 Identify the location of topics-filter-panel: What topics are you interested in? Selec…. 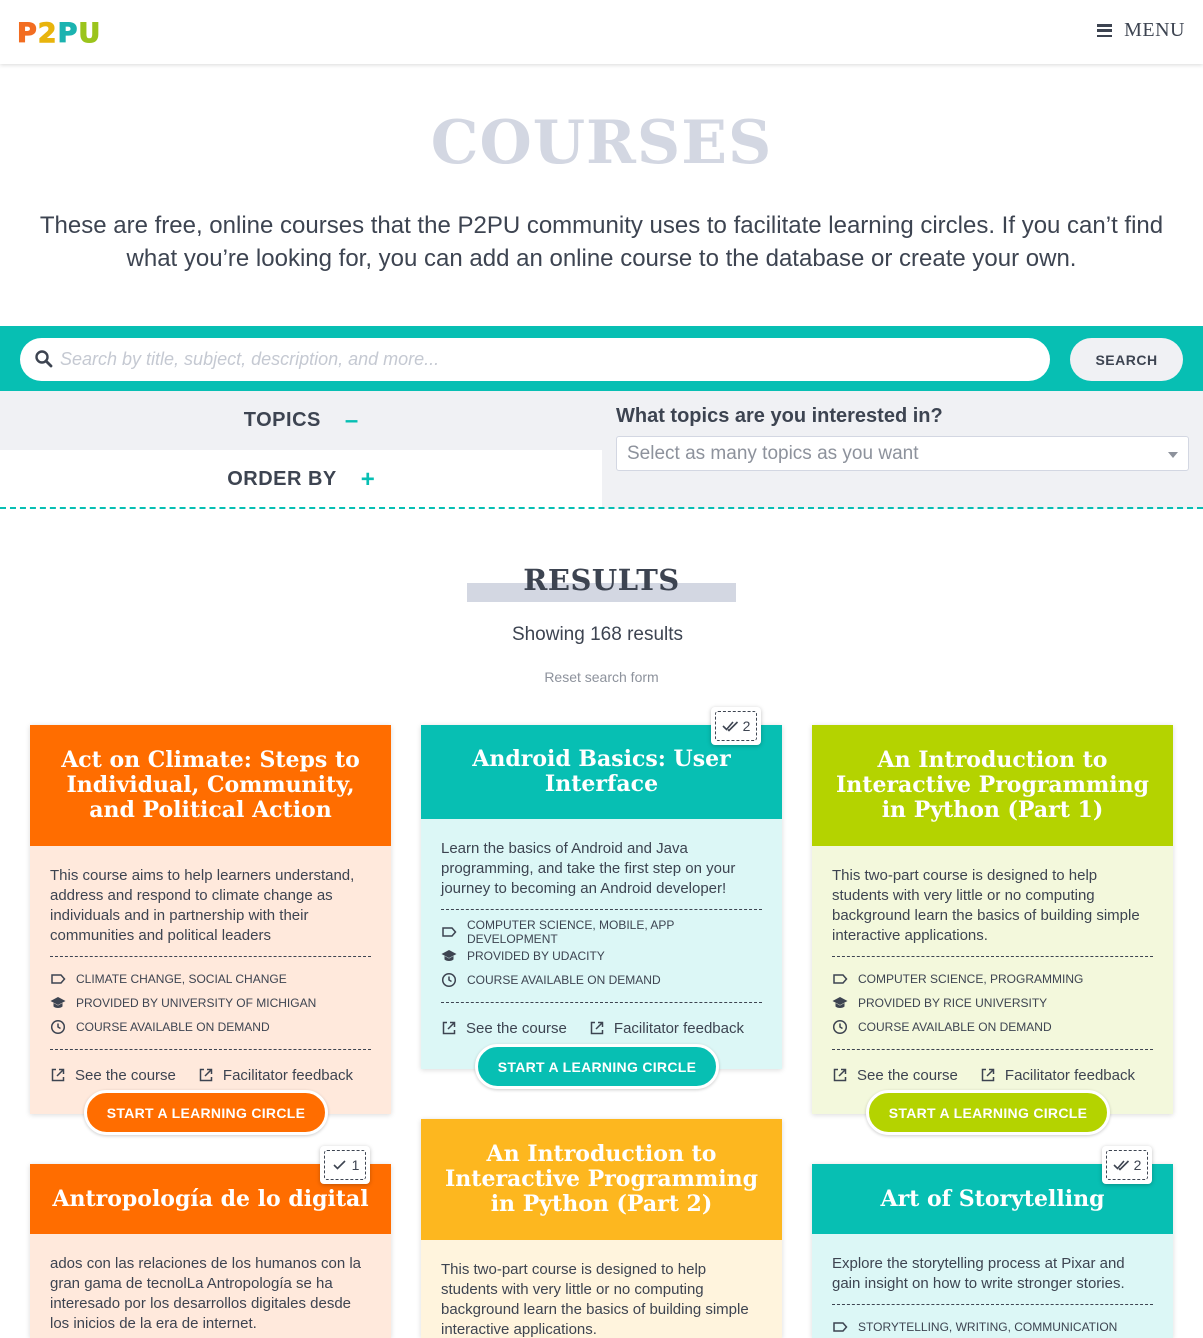
(902, 450).